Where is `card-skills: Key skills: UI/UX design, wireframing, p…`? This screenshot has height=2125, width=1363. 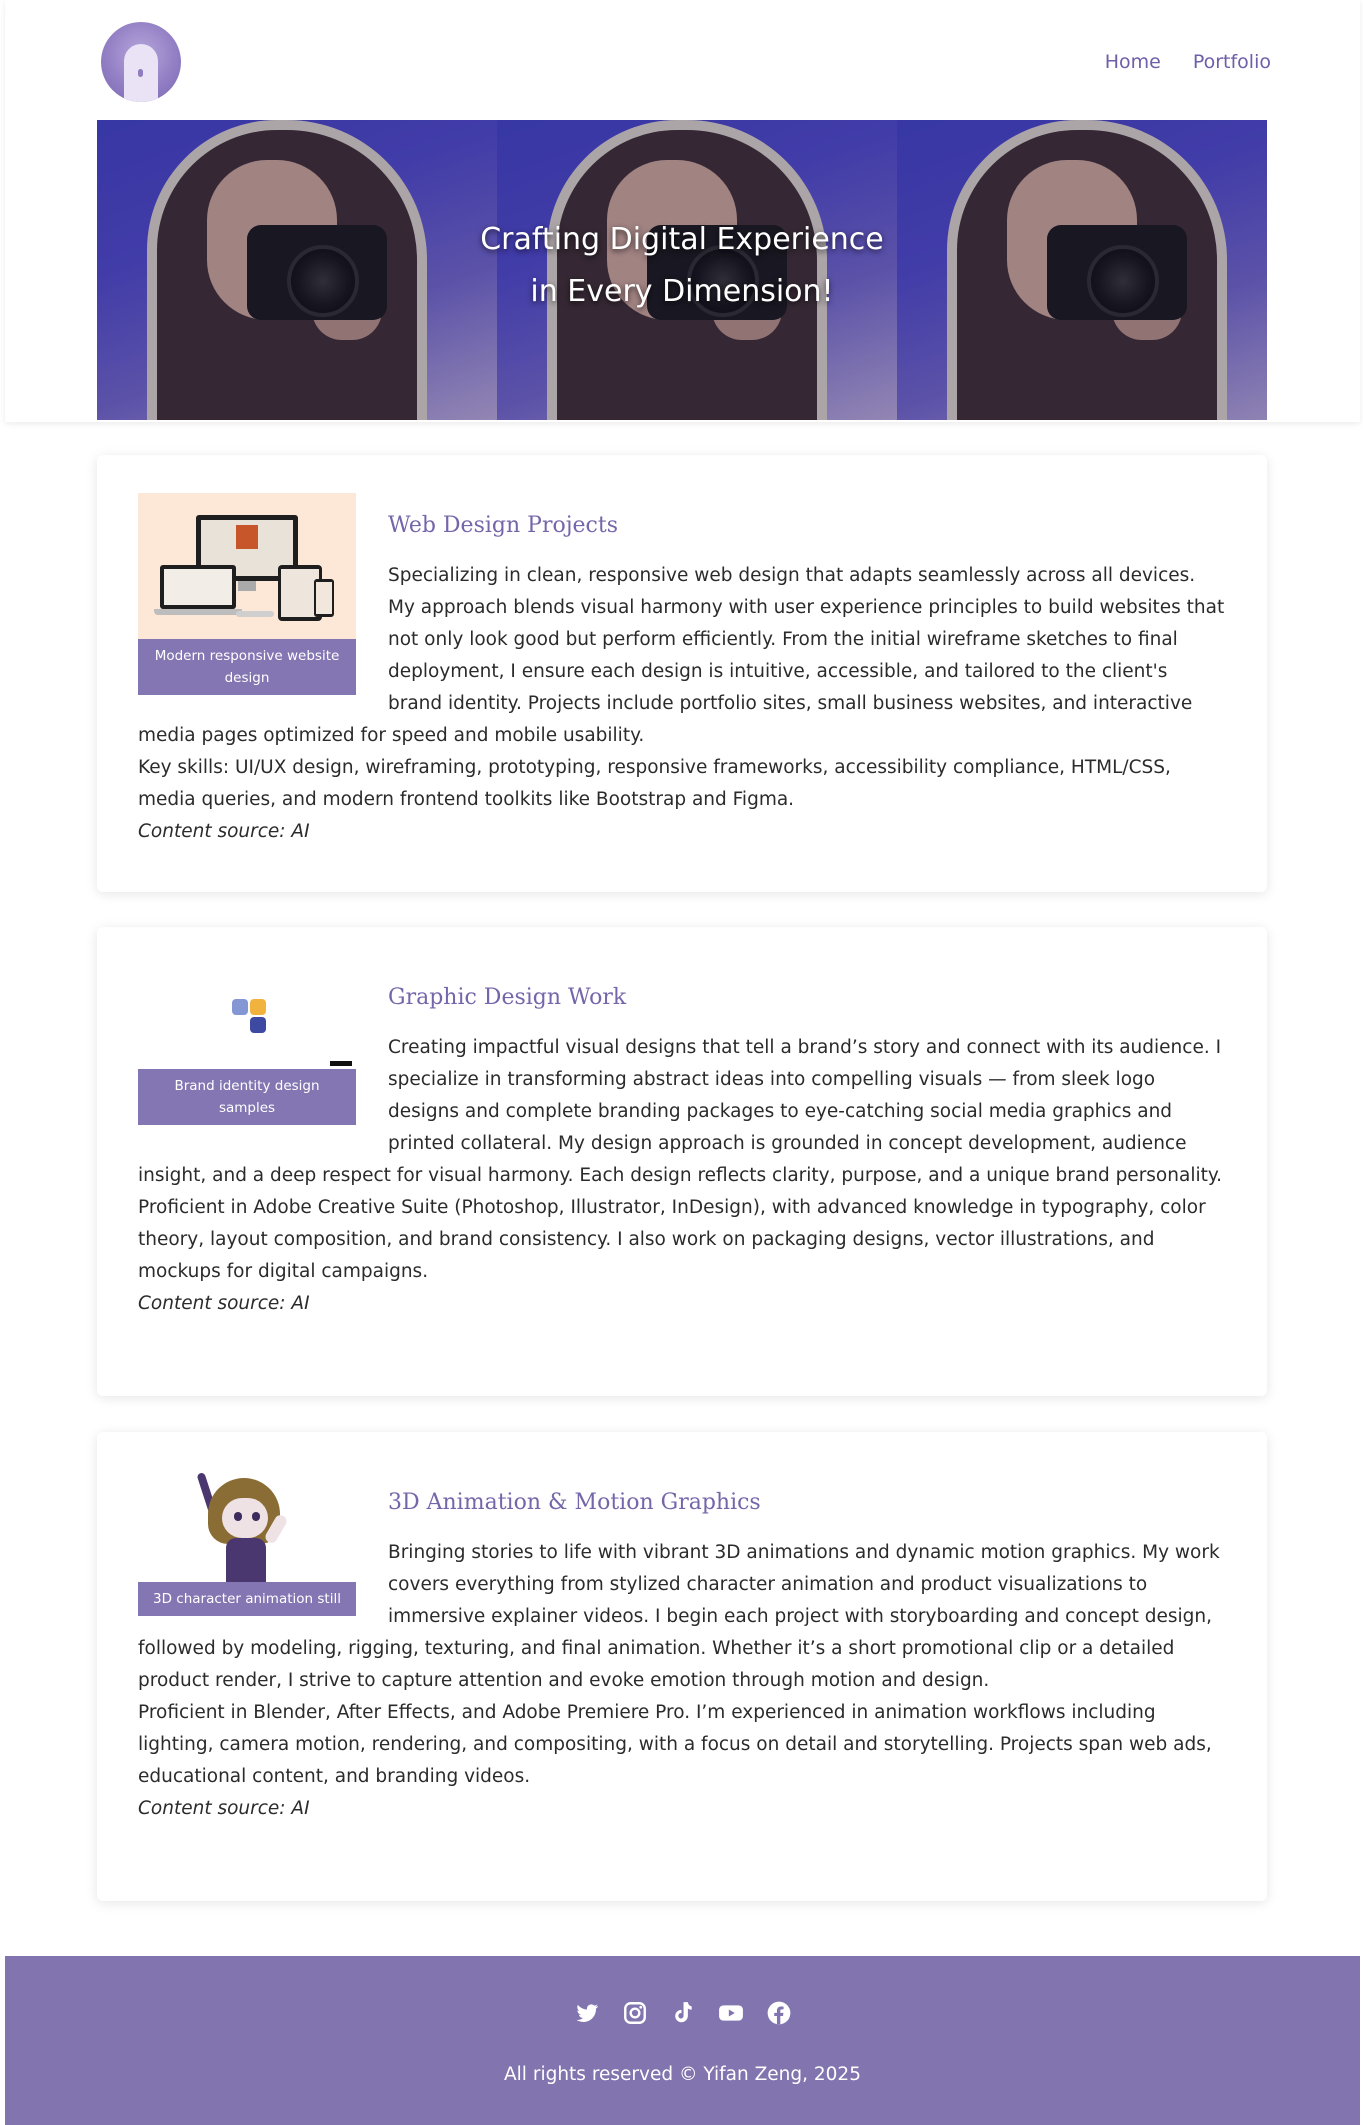 card-skills: Key skills: UI/UX design, wireframing, p… is located at coordinates (654, 783).